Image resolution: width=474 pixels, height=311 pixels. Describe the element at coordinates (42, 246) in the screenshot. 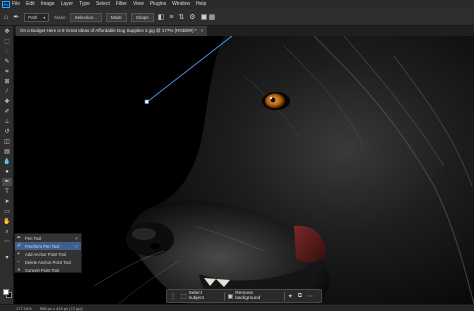

I see `flyout-item-label: Freeform Pen Tool` at that location.